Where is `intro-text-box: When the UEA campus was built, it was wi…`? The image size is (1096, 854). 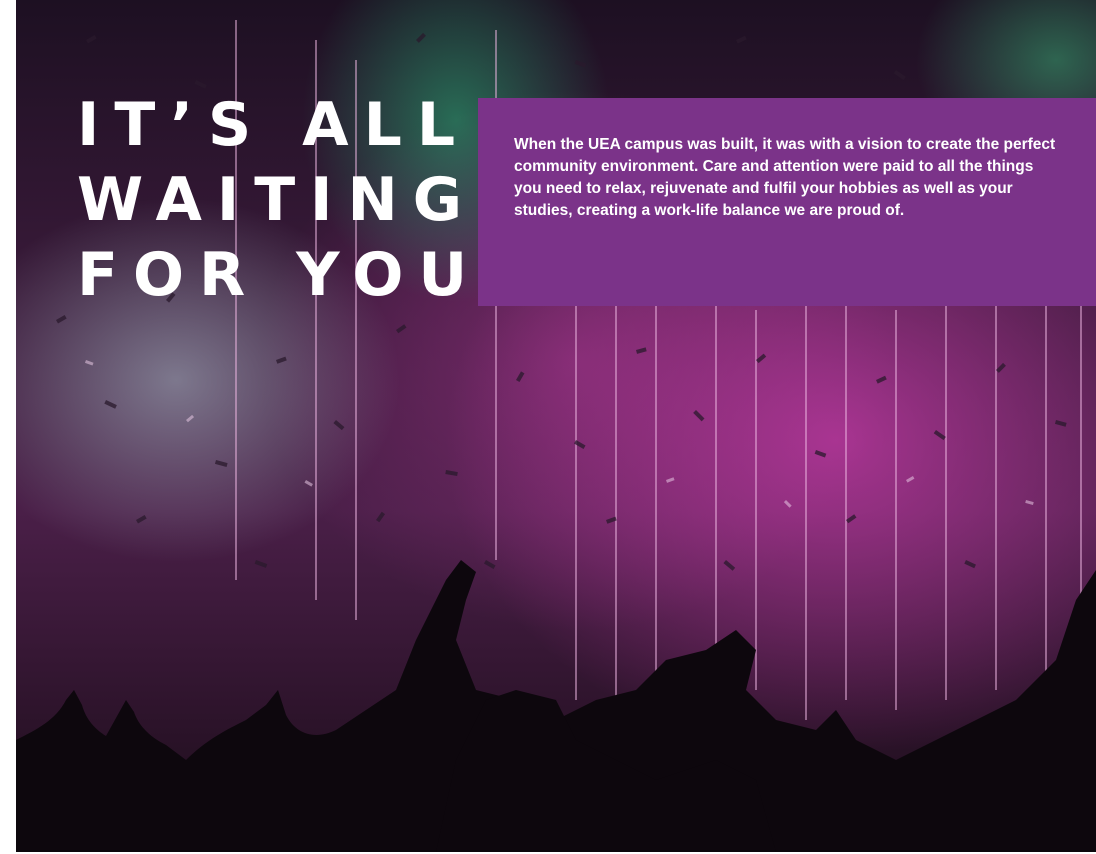 intro-text-box: When the UEA campus was built, it was wi… is located at coordinates (787, 202).